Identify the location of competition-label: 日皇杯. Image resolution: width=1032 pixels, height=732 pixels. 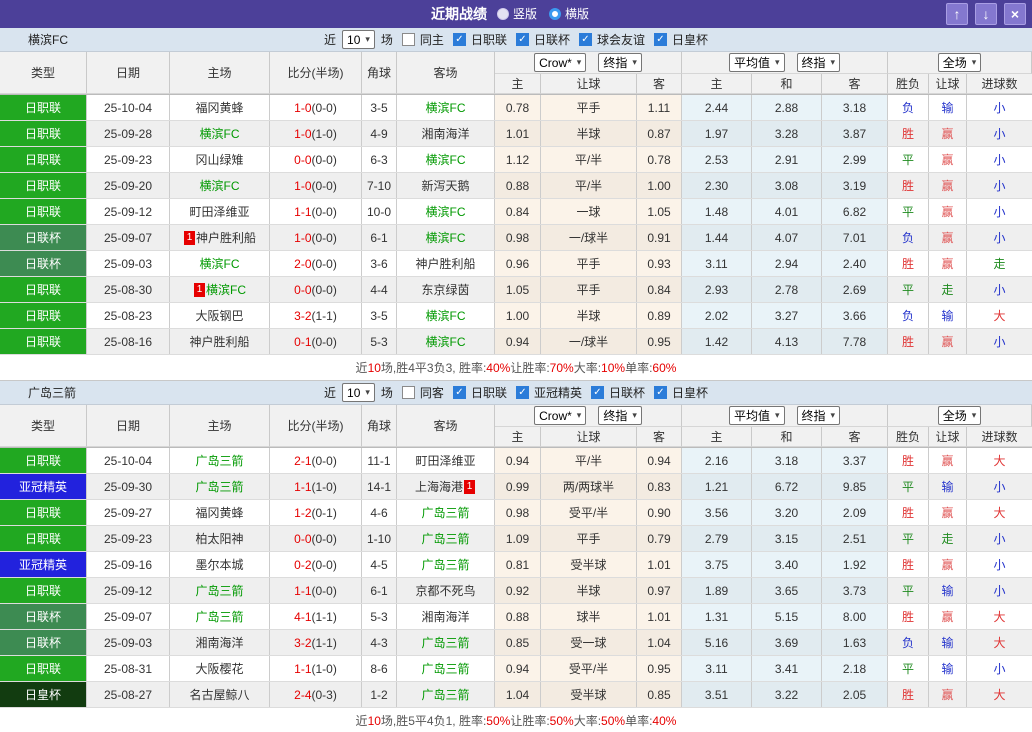
(689, 40).